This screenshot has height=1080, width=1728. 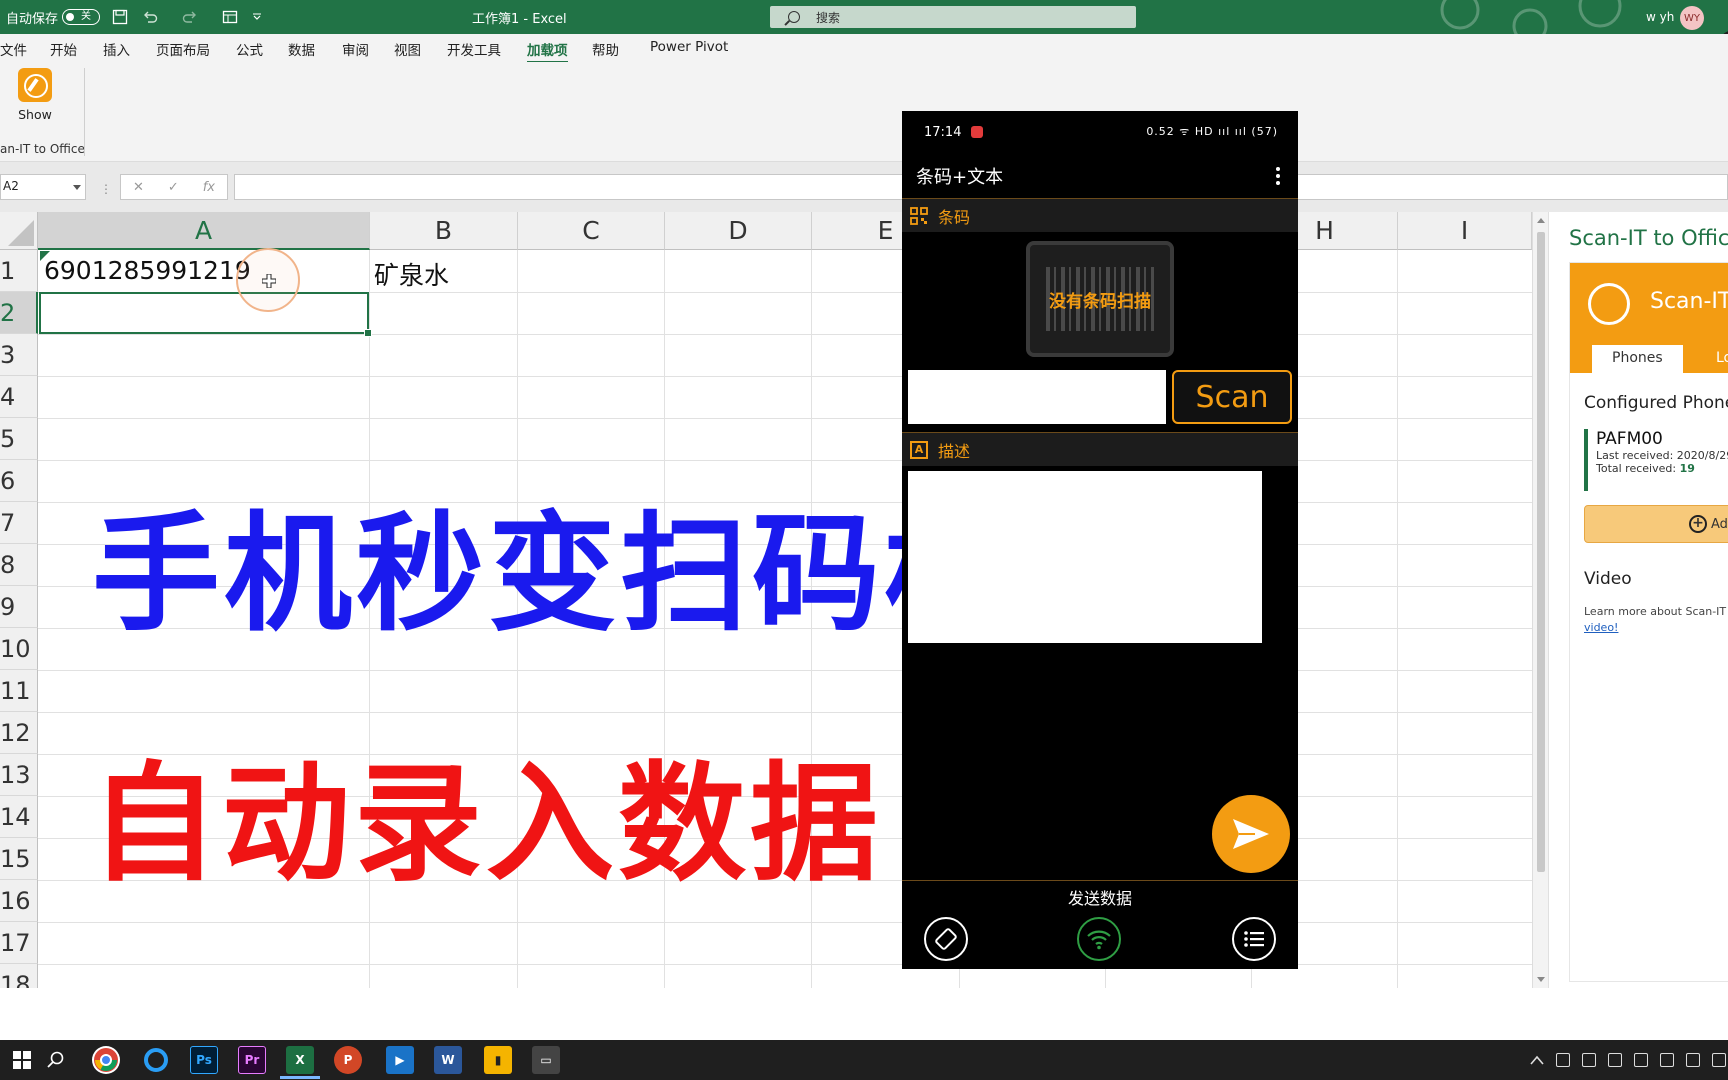 What do you see at coordinates (953, 17) in the screenshot?
I see `search-box: 搜索` at bounding box center [953, 17].